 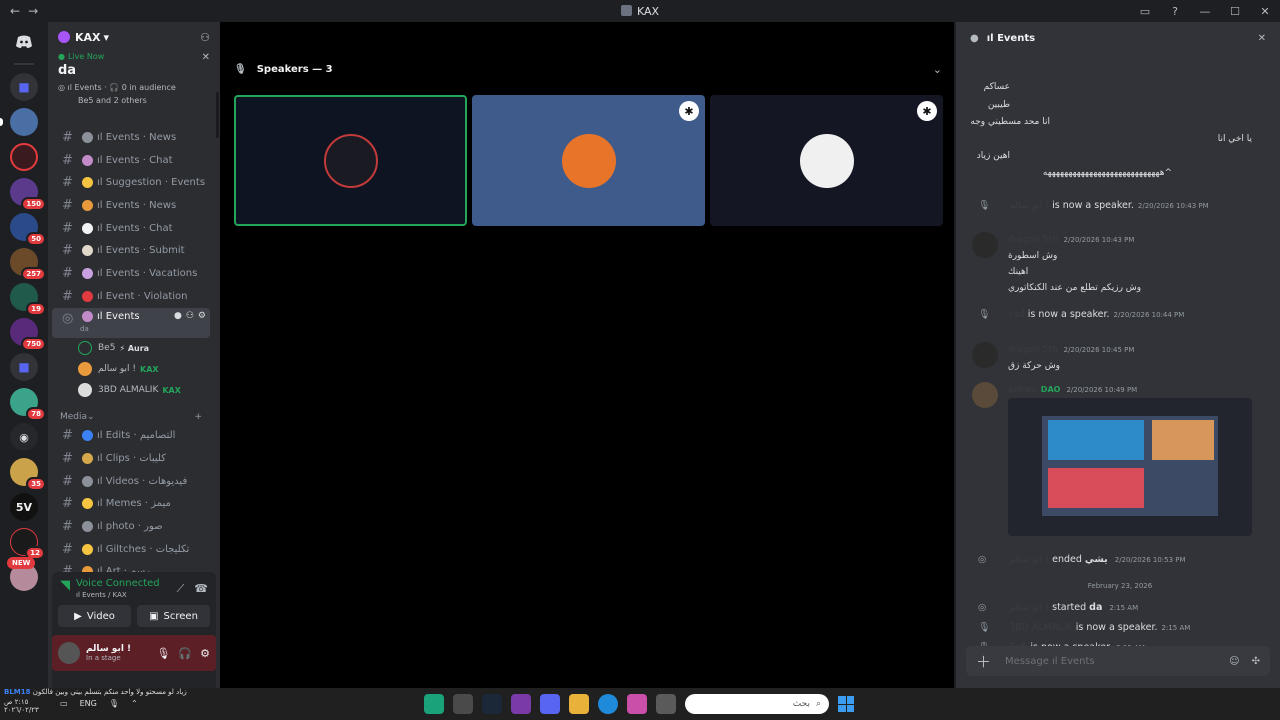 What do you see at coordinates (131, 504) in the screenshot?
I see `channel-item: # ıl Memes · ميمز` at bounding box center [131, 504].